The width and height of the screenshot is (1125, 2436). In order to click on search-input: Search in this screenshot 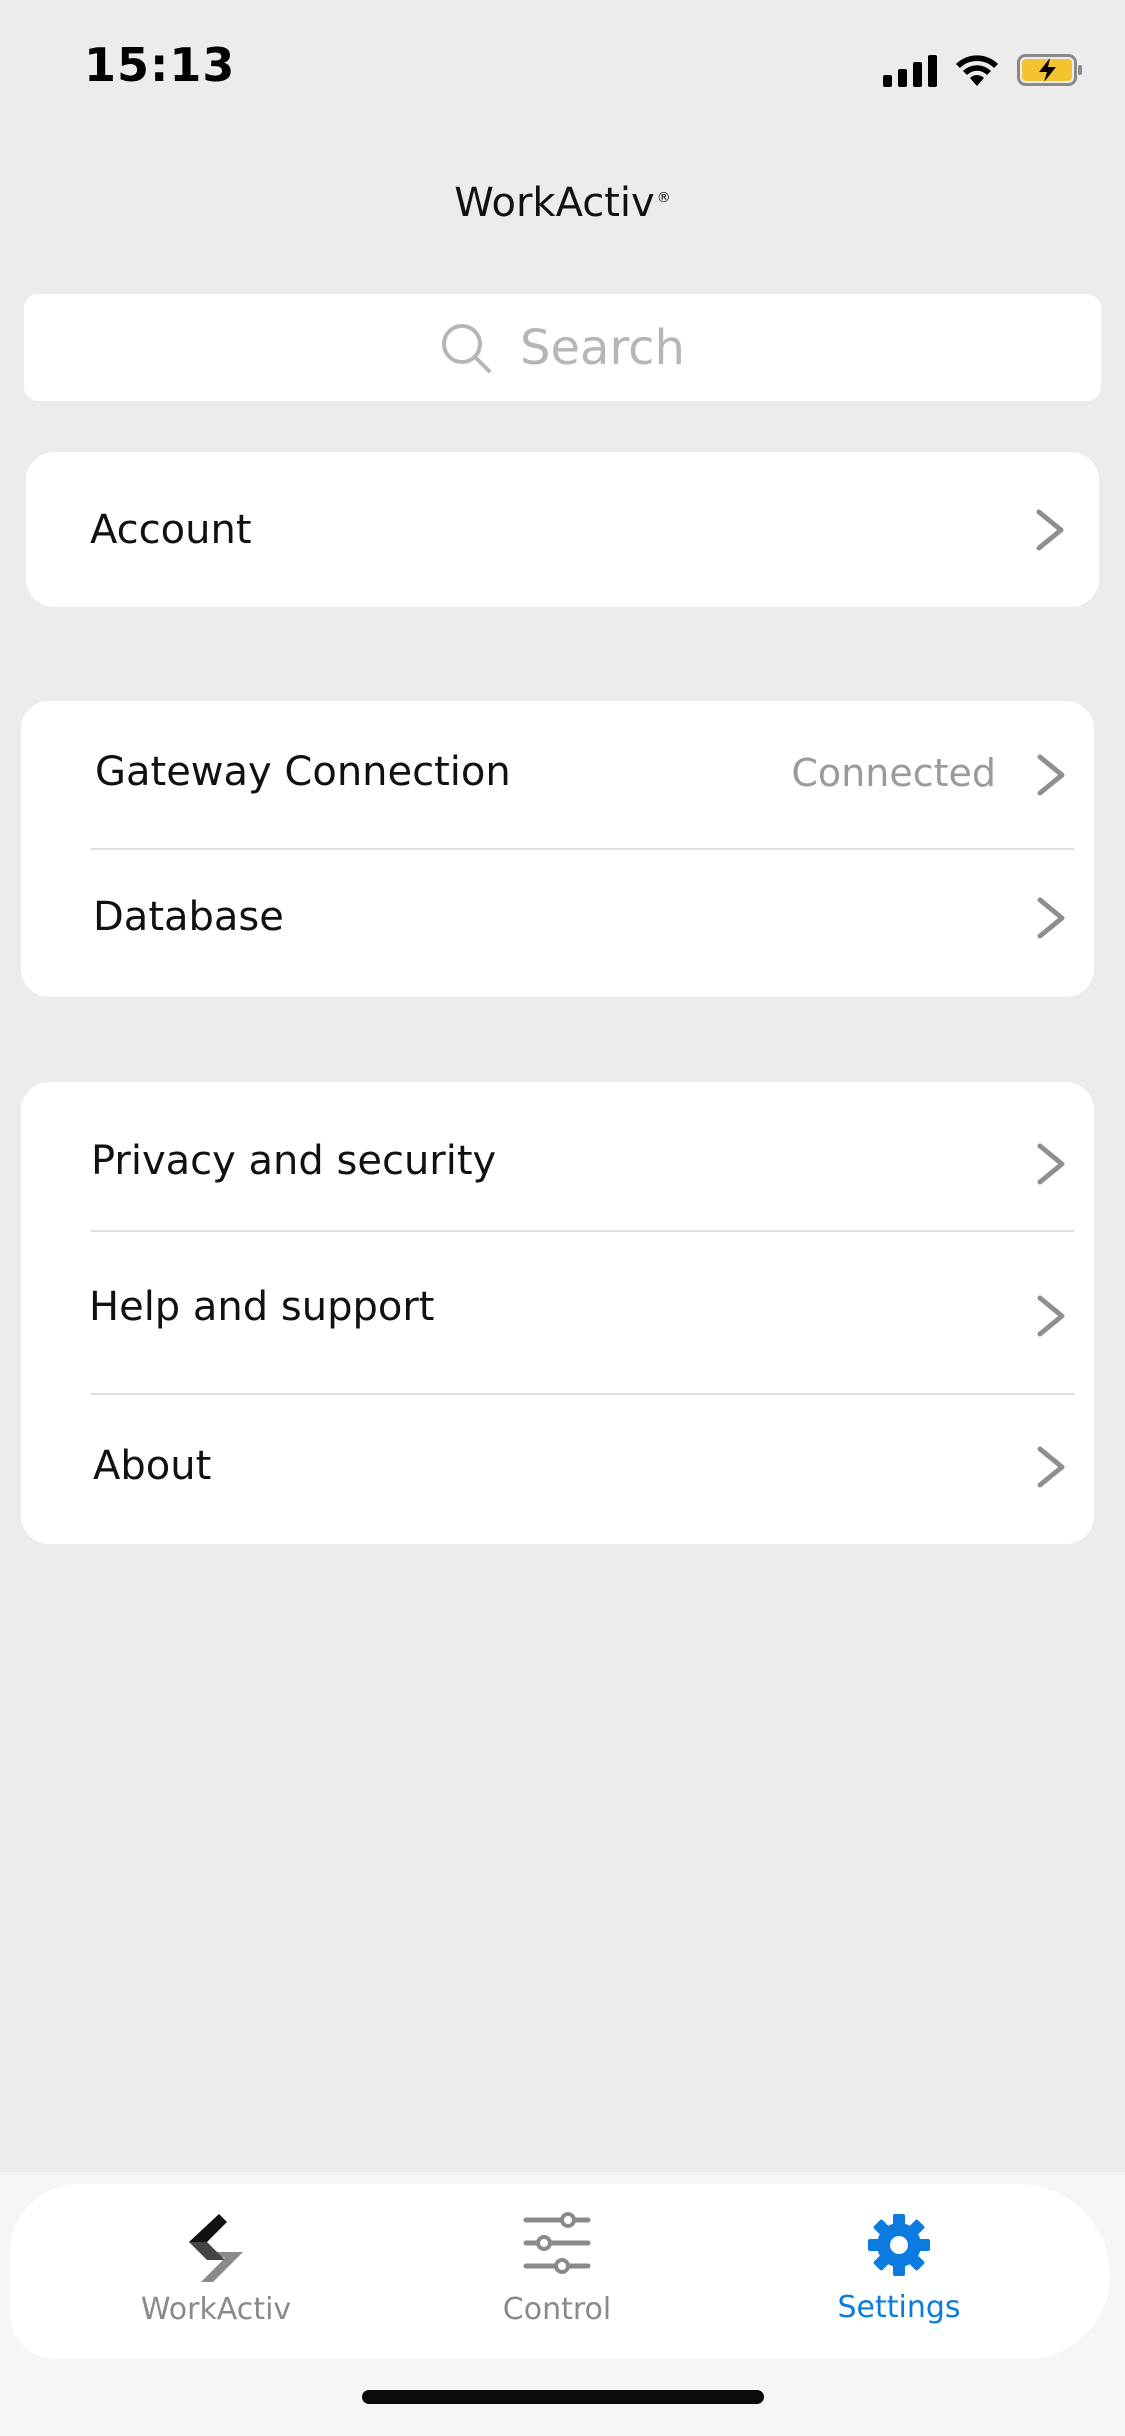, I will do `click(562, 347)`.